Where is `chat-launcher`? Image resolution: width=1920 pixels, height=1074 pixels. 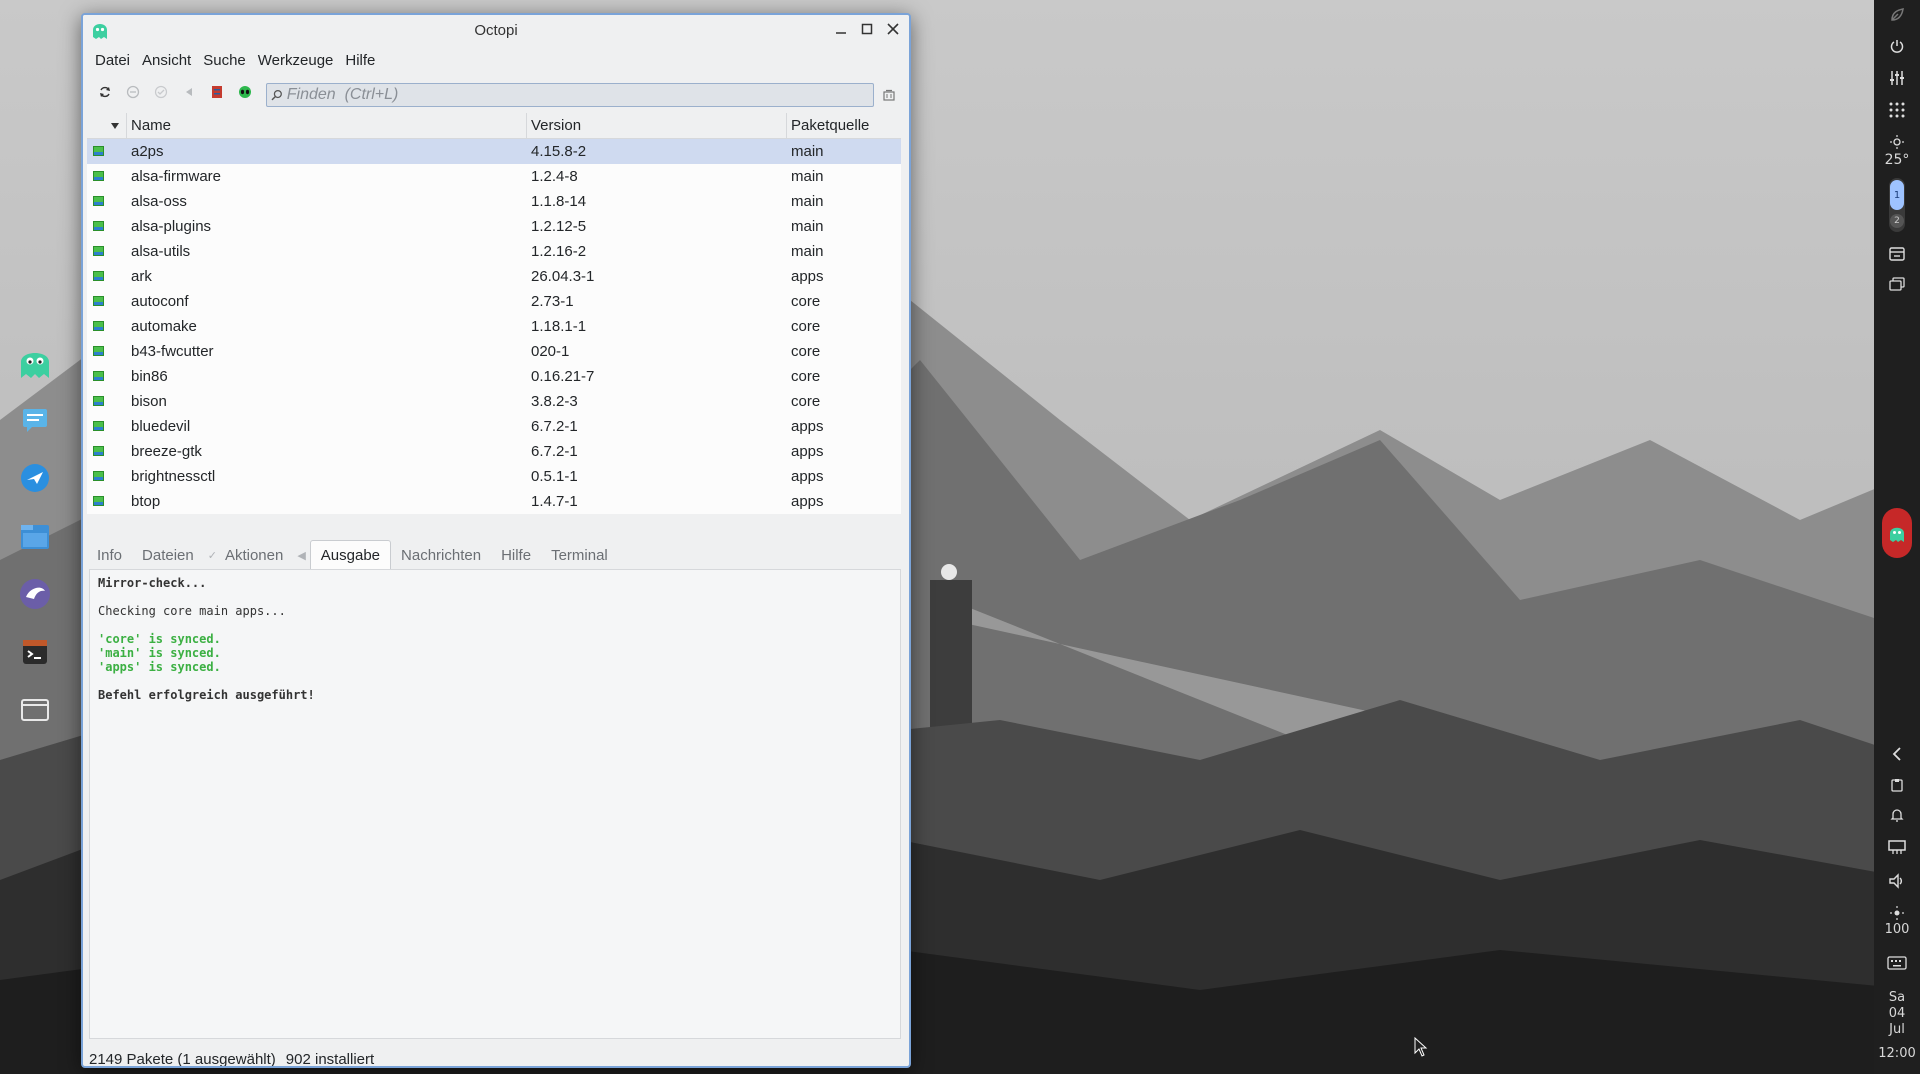 chat-launcher is located at coordinates (35, 420).